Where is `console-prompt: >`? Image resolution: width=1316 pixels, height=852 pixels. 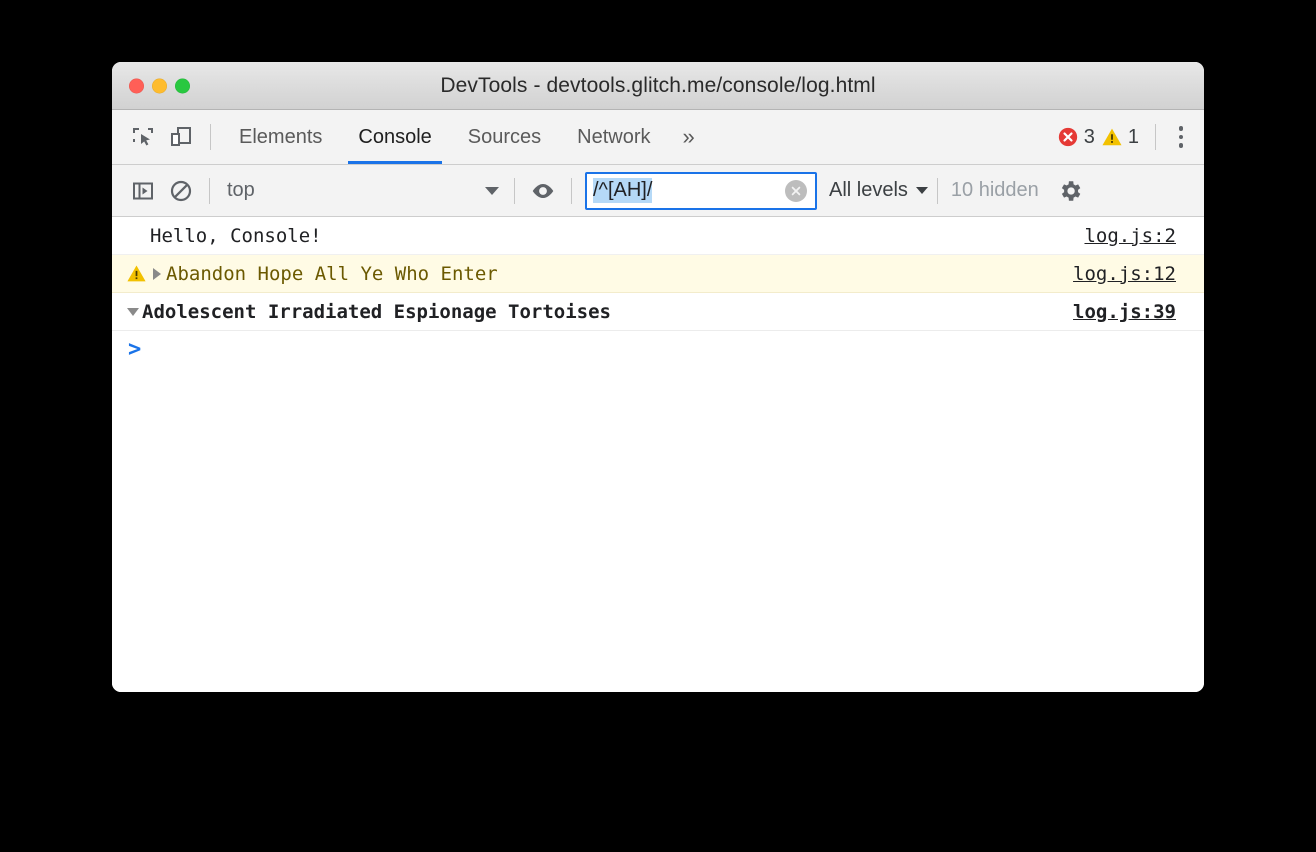 console-prompt: > is located at coordinates (658, 350).